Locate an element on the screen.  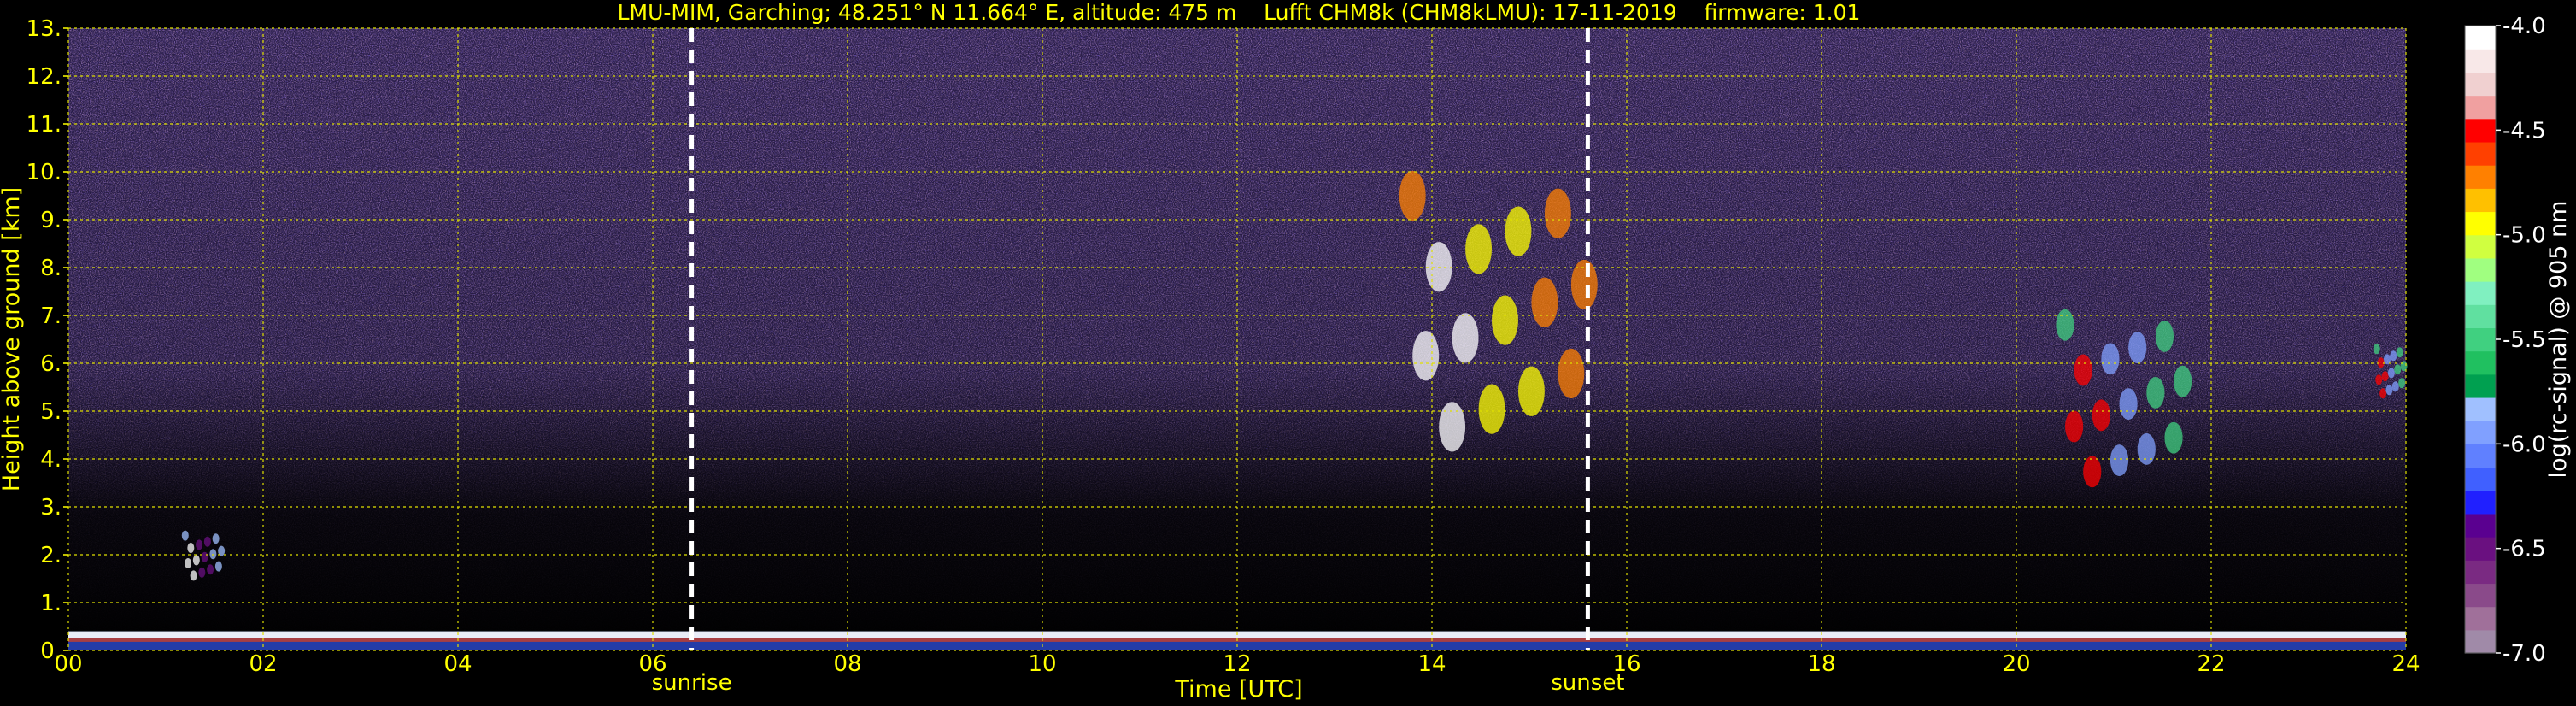
x-tick-label: 24 is located at coordinates (2405, 664).